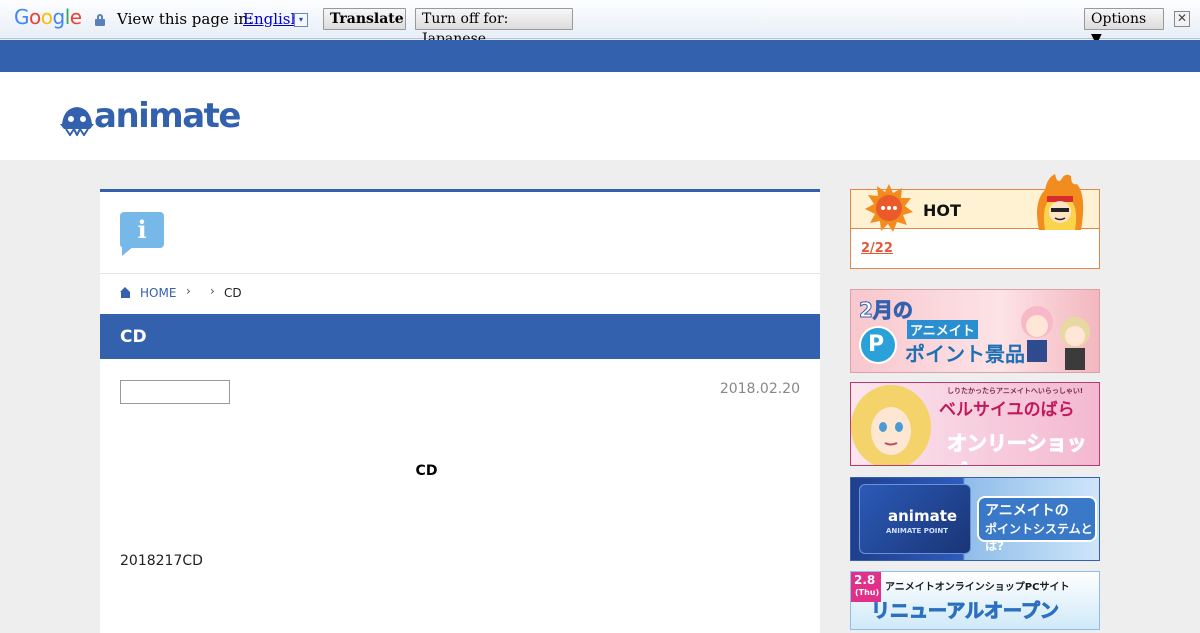 This screenshot has height=633, width=1200. I want to click on banner-point-prizes: 2月の P アニメイト ポイント景品, so click(975, 331).